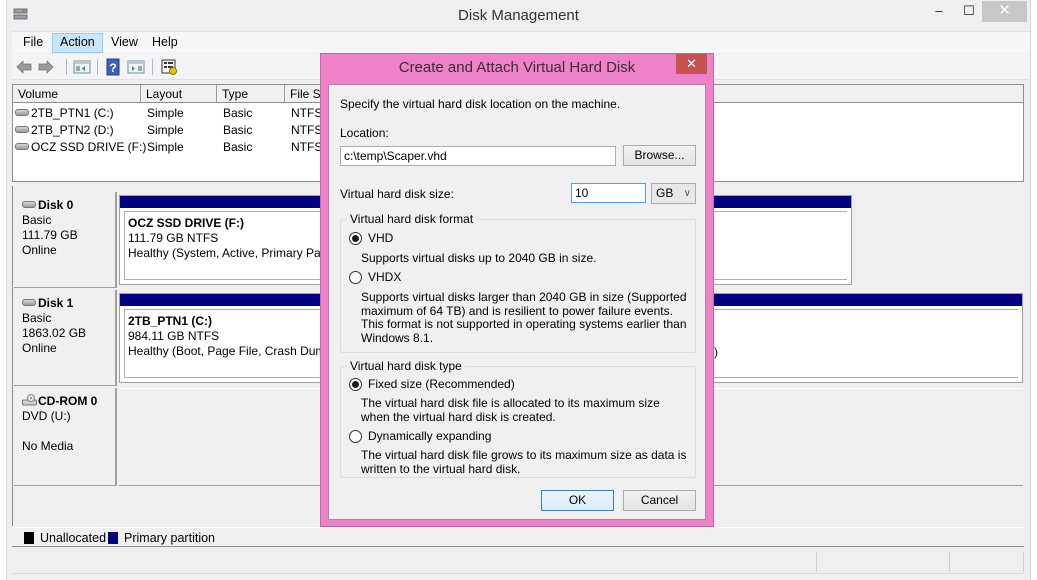 The width and height of the screenshot is (1037, 580). I want to click on volume-cell: 2TB_PTN1 (C:), so click(64, 113).